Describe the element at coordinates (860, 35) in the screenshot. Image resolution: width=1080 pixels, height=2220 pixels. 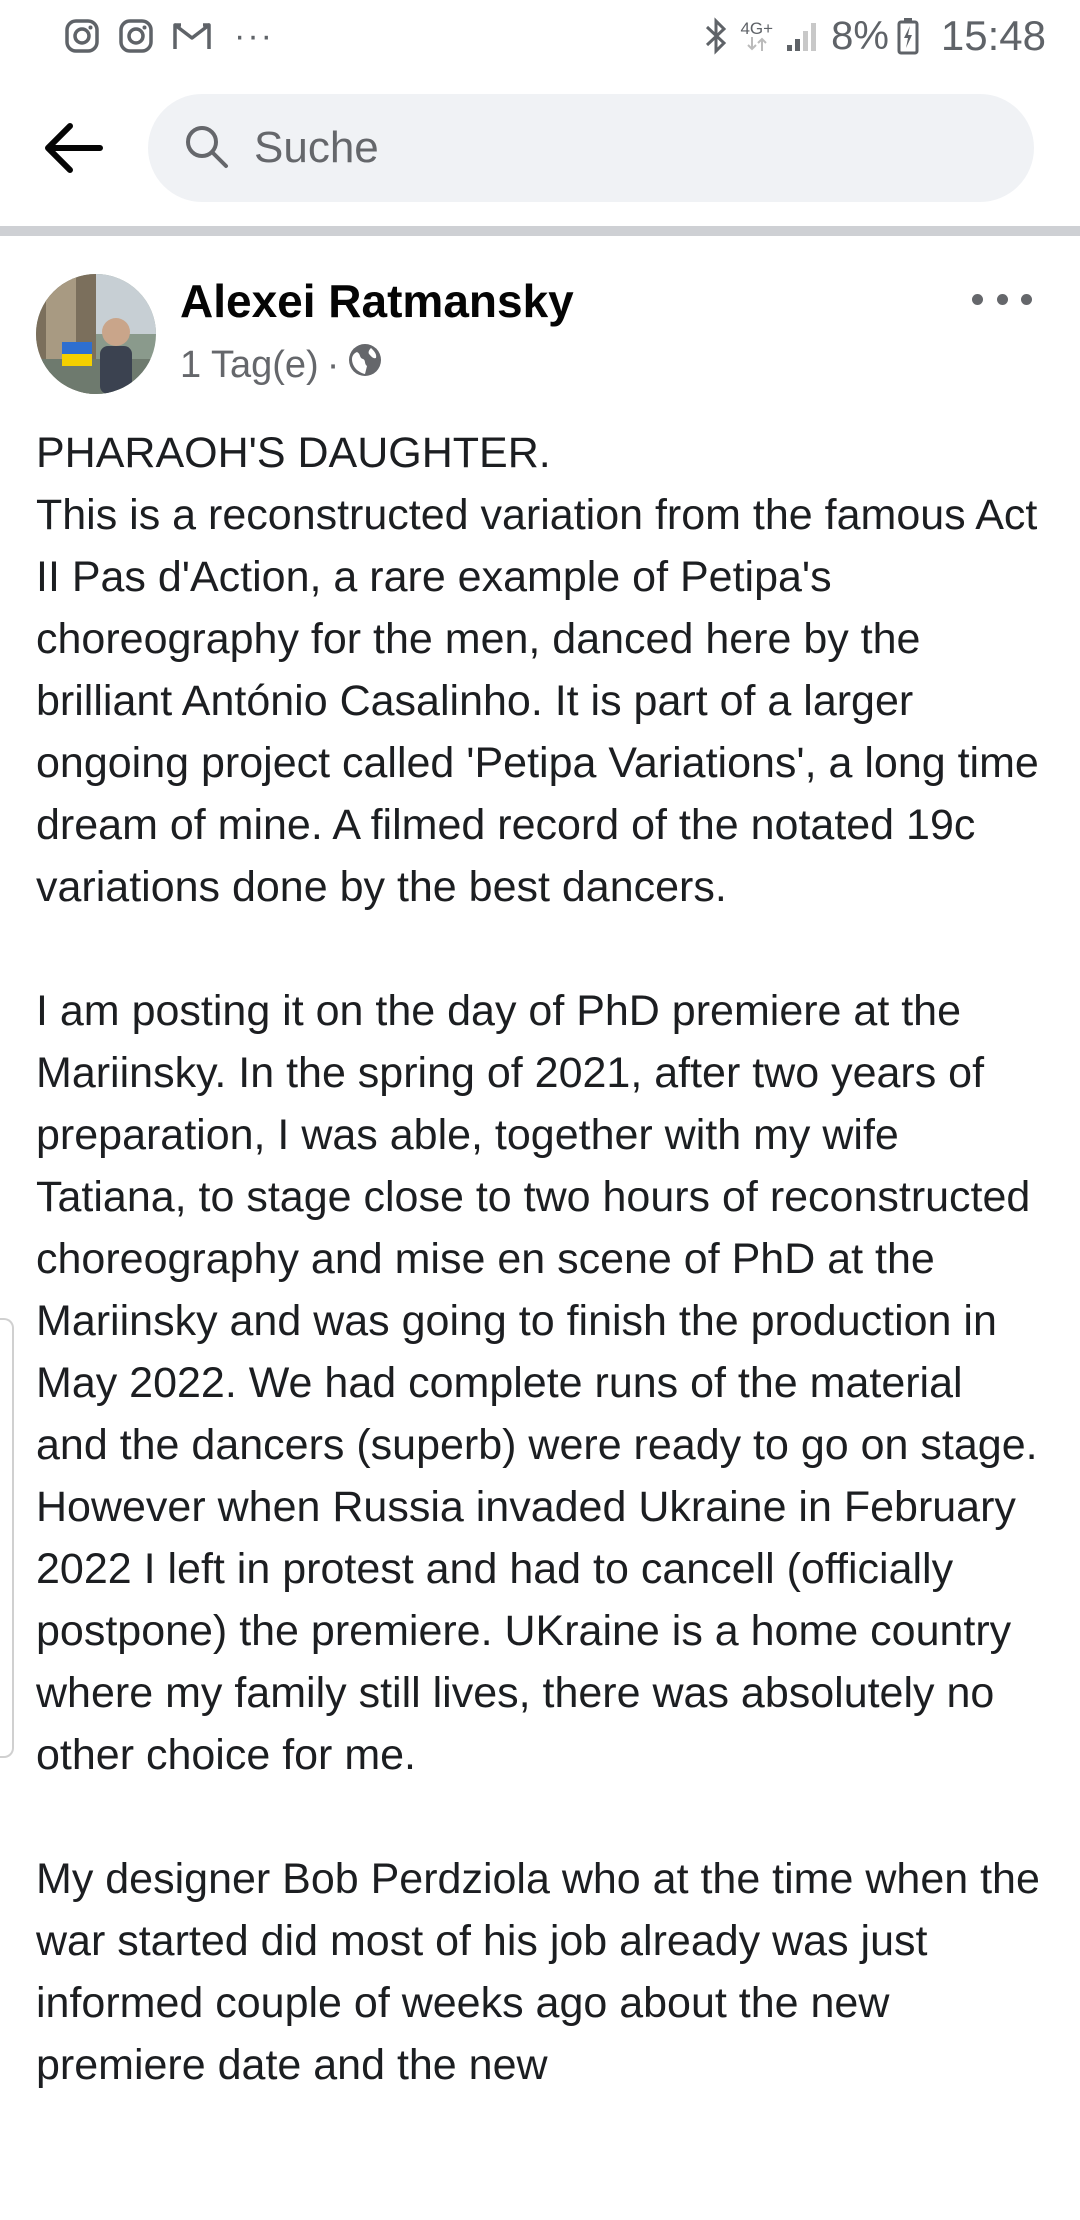
I see `battery-percent: 8%` at that location.